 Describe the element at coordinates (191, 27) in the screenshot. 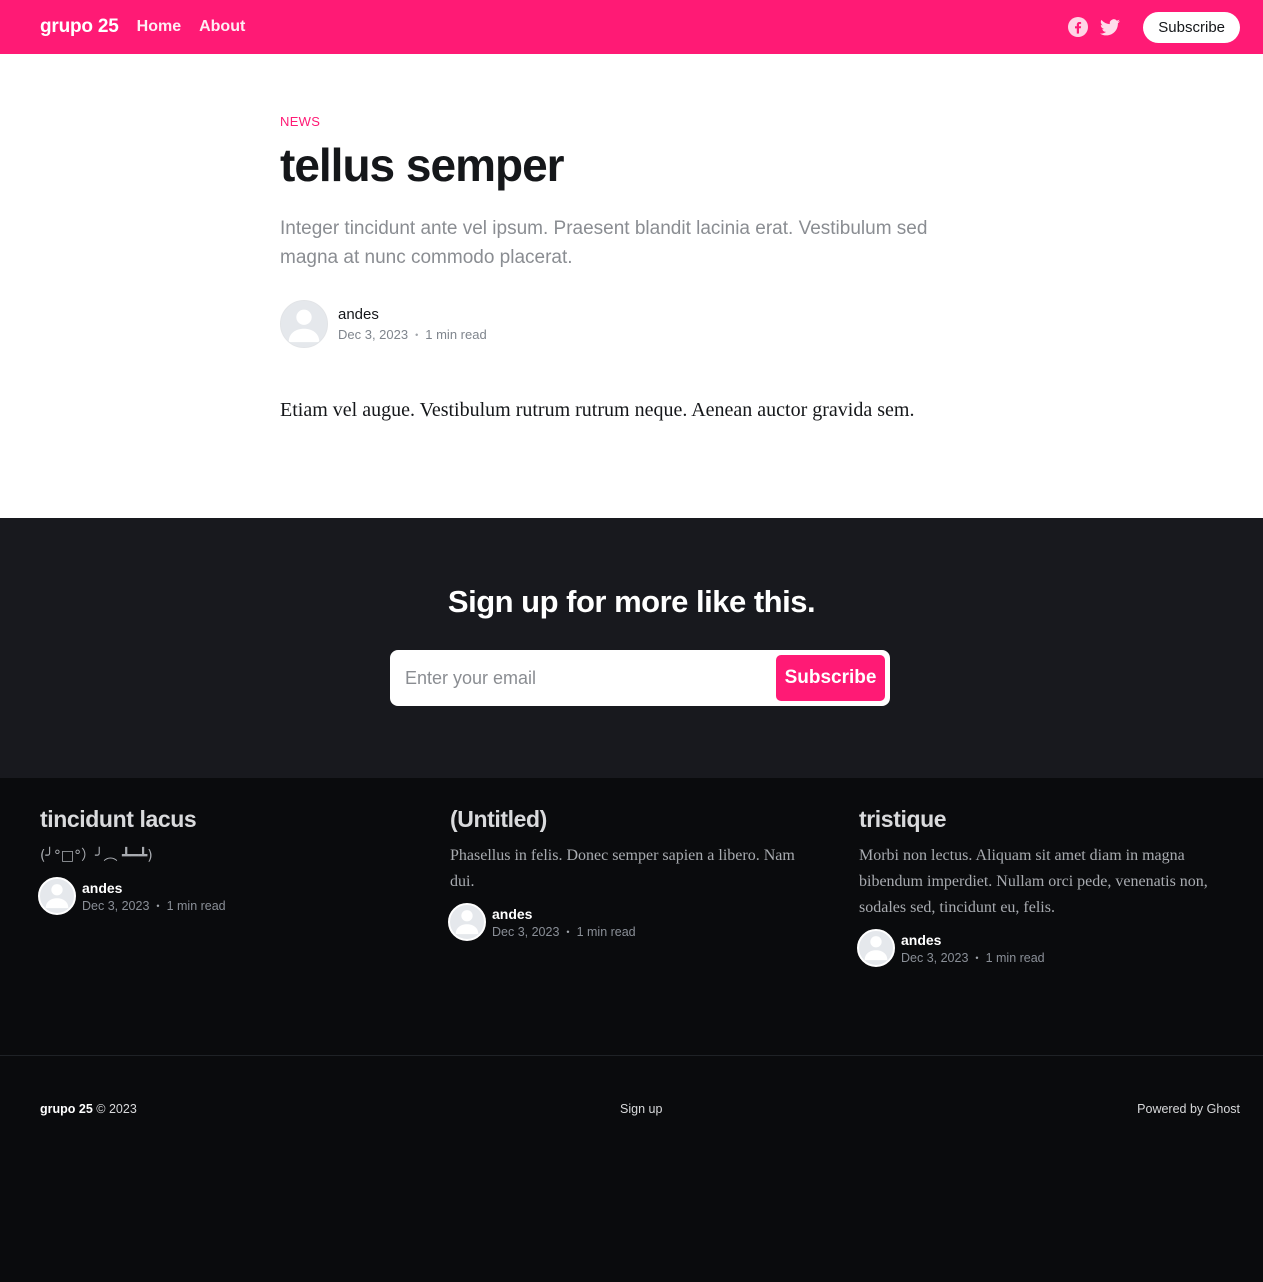

I see `primary-nav: Home About` at that location.